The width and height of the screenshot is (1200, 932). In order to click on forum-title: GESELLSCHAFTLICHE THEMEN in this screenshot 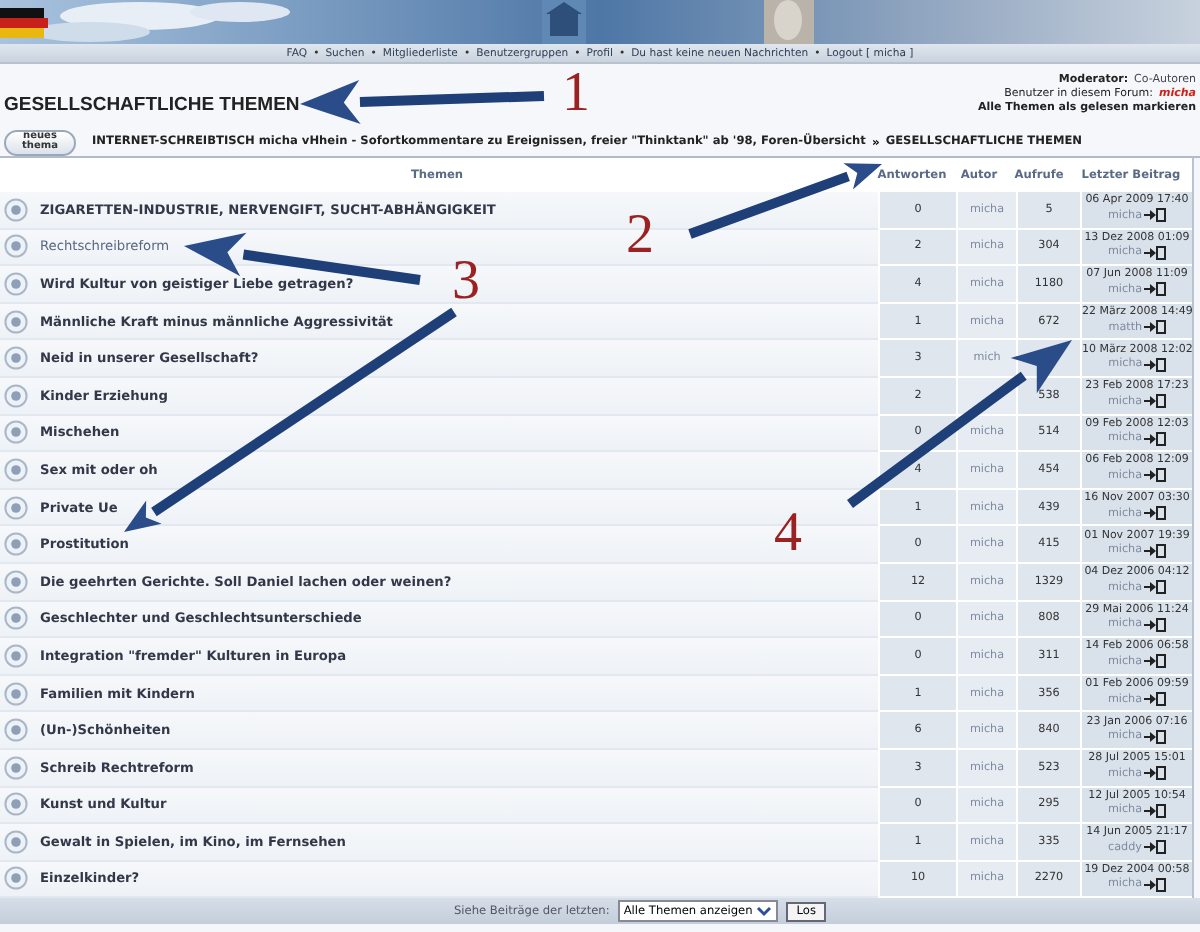, I will do `click(152, 105)`.